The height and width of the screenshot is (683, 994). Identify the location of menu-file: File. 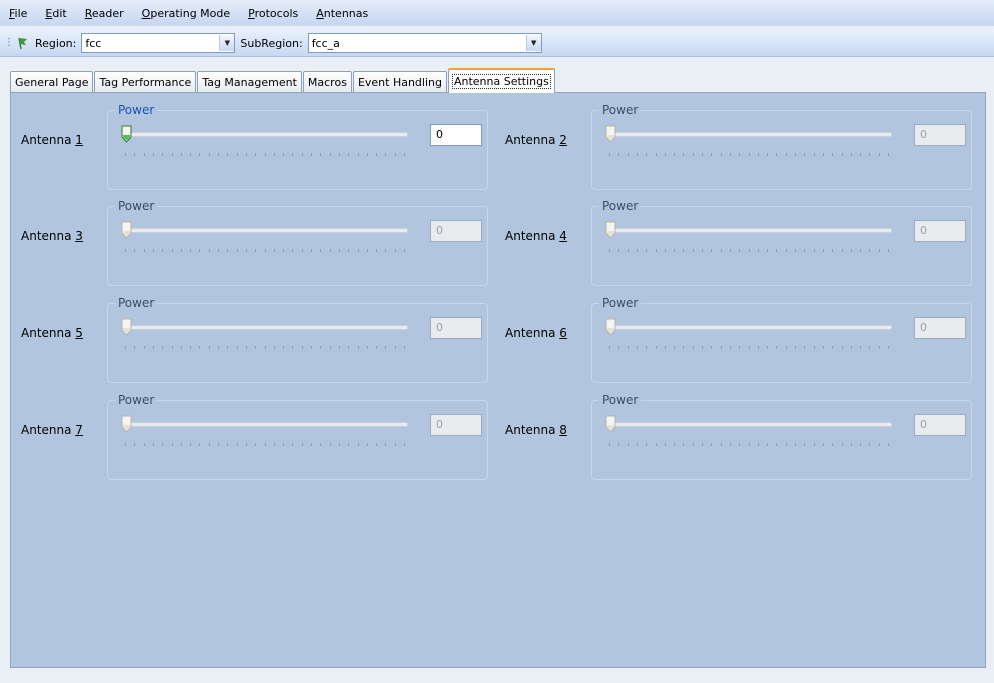
(18, 13).